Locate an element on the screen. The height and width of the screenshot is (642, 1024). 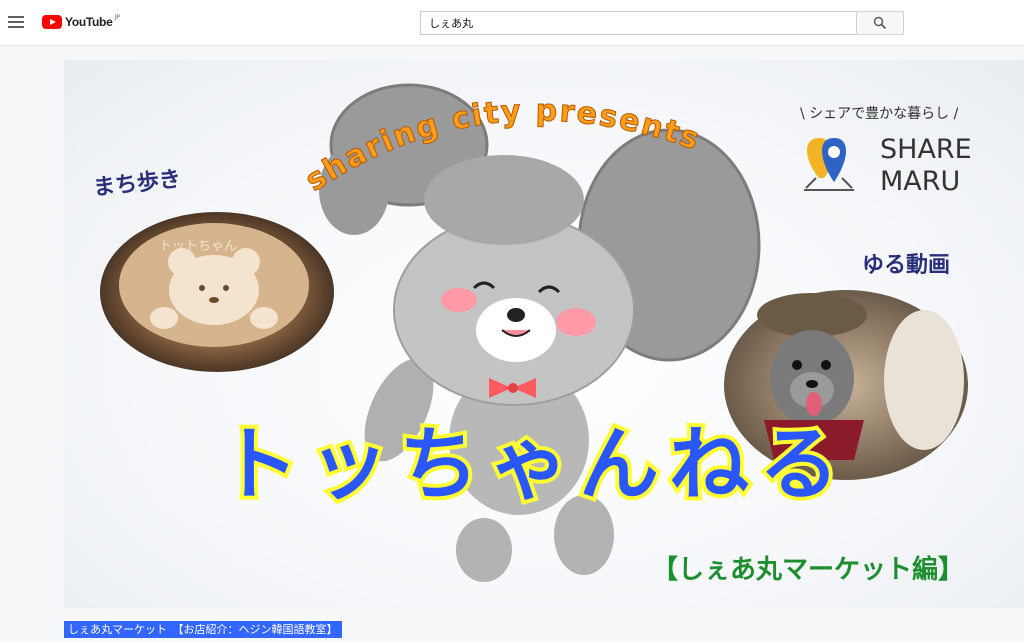
logo-region: JP is located at coordinates (117, 17).